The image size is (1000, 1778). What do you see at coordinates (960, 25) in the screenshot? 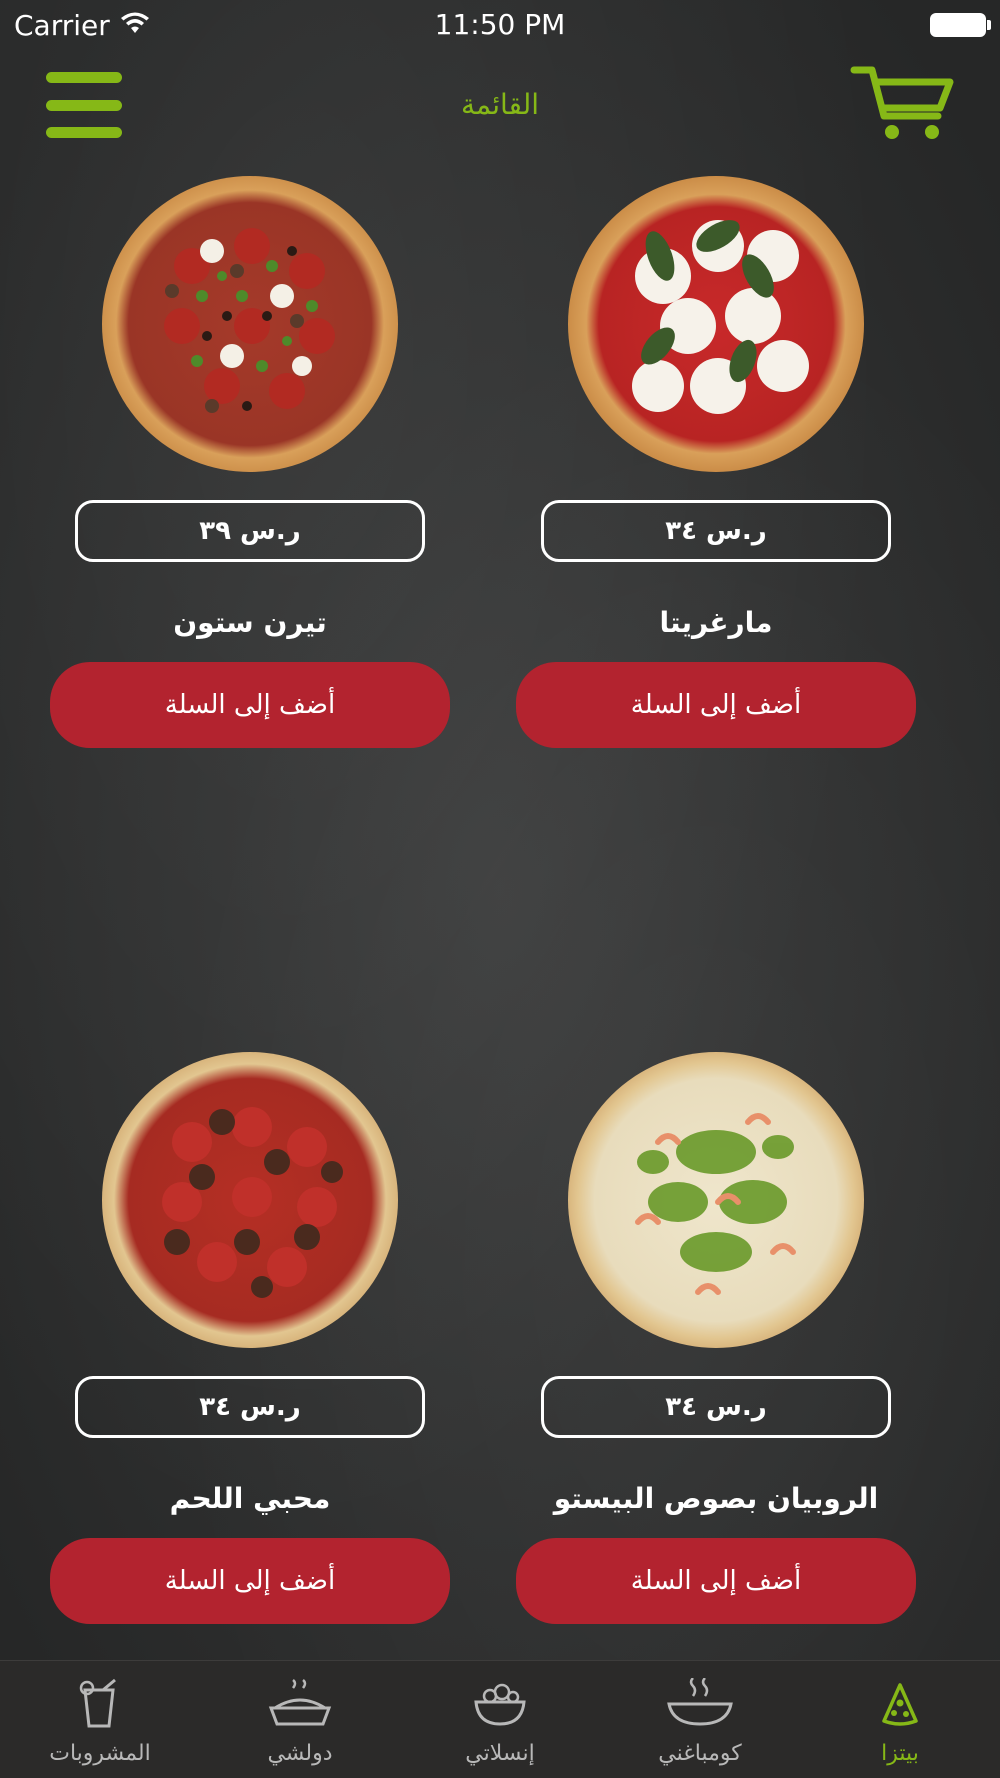
I see `battery-icon` at bounding box center [960, 25].